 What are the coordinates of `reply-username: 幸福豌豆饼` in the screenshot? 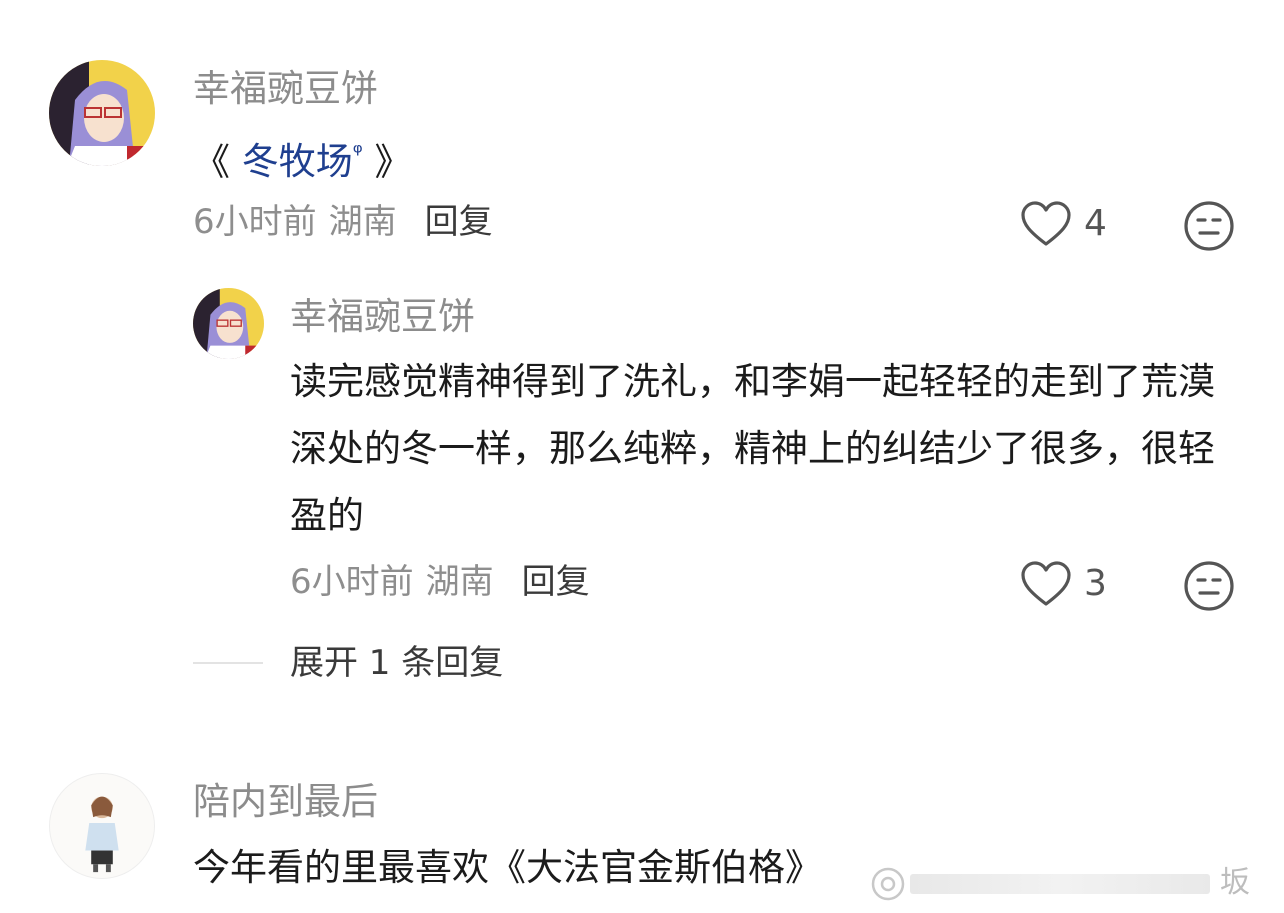 It's located at (382, 316).